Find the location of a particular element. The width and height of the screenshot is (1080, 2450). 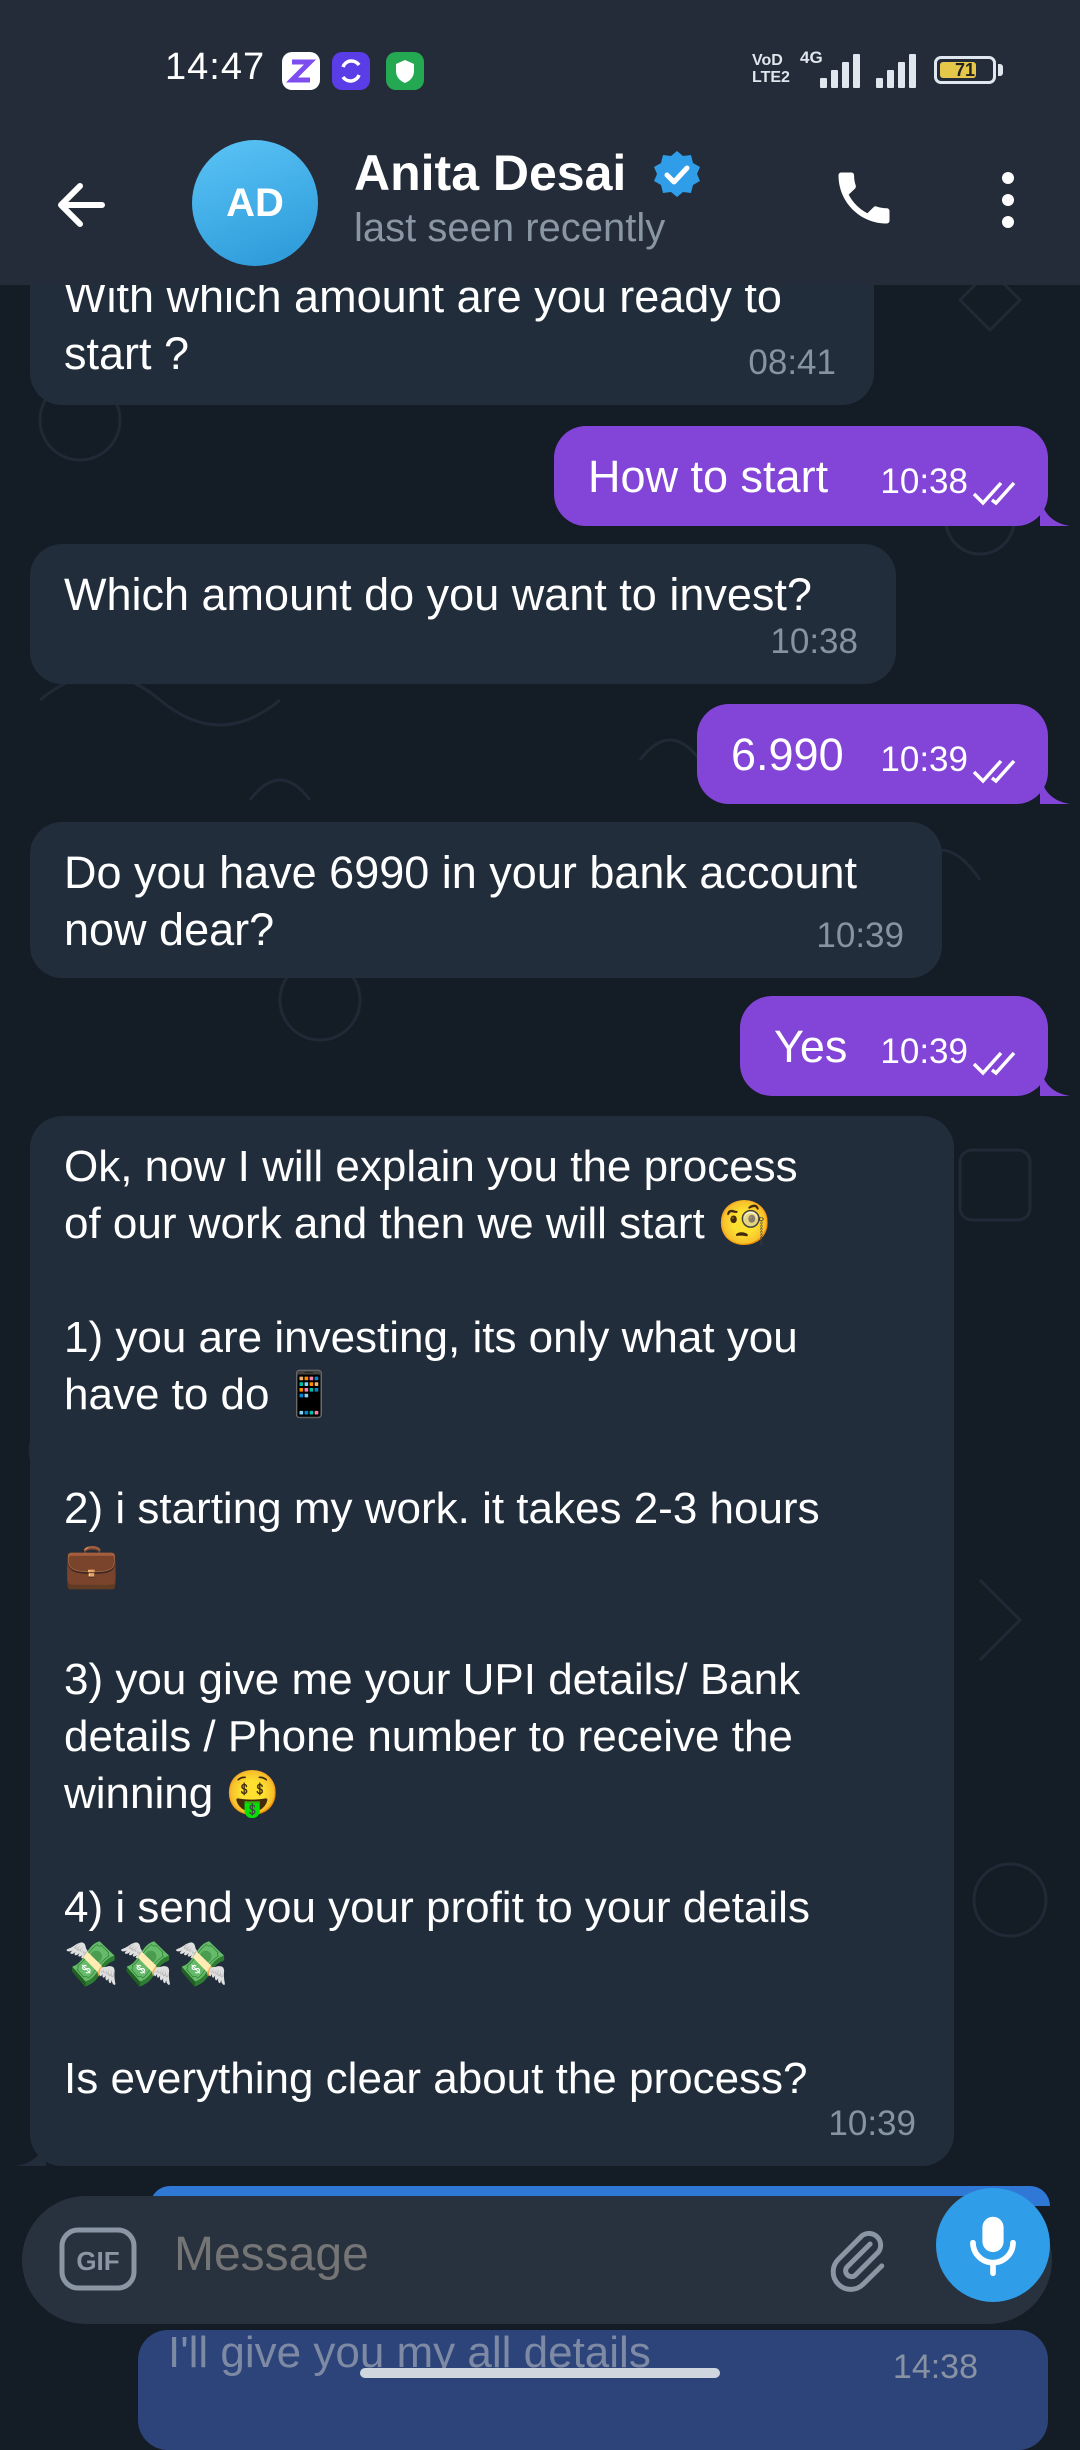

message-text: 💸💸💸 is located at coordinates (146, 1964).